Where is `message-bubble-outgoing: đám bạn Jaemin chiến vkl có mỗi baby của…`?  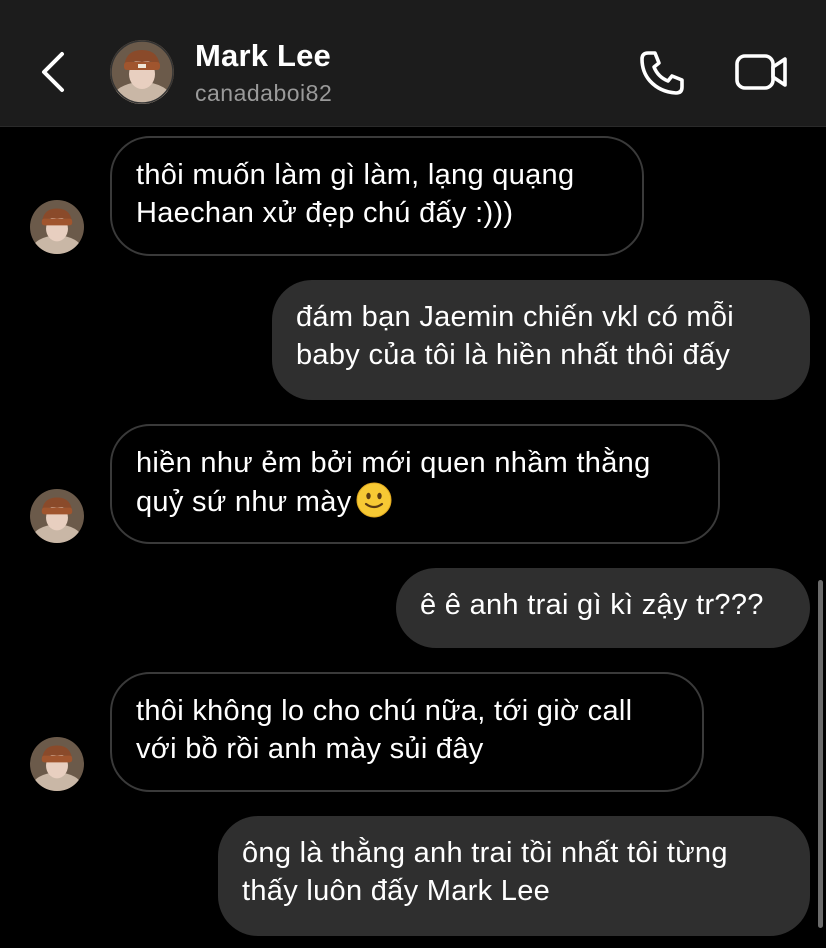
message-bubble-outgoing: đám bạn Jaemin chiến vkl có mỗi baby của… is located at coordinates (541, 340).